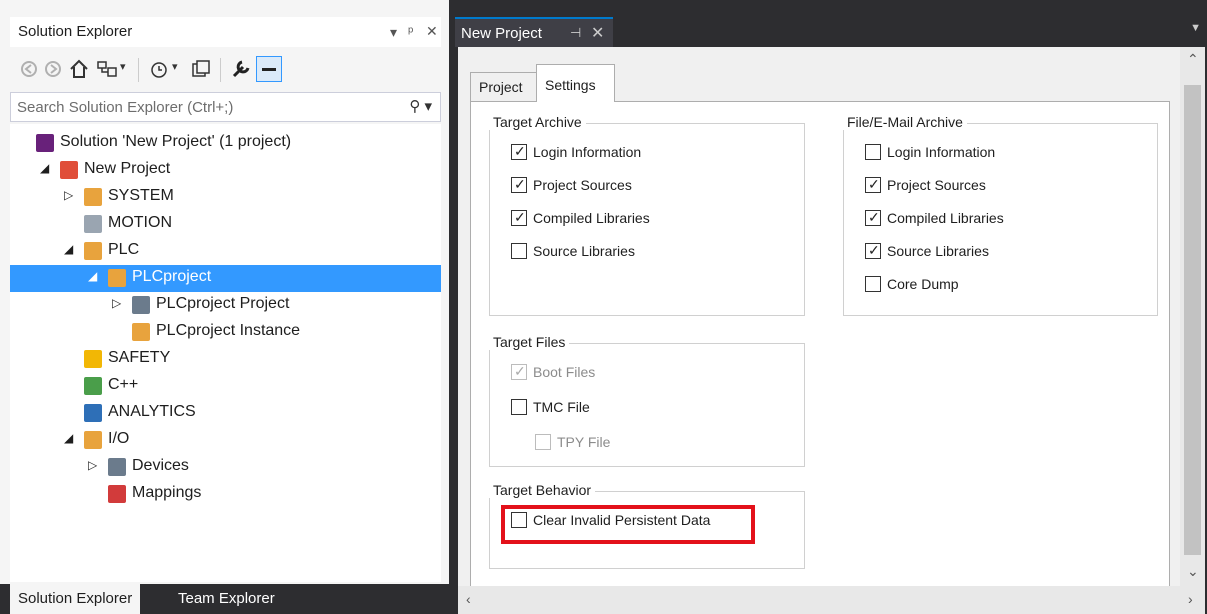 This screenshot has width=1207, height=614. What do you see at coordinates (75, 599) in the screenshot?
I see `tab-solution-explorer: Solution Explorer` at bounding box center [75, 599].